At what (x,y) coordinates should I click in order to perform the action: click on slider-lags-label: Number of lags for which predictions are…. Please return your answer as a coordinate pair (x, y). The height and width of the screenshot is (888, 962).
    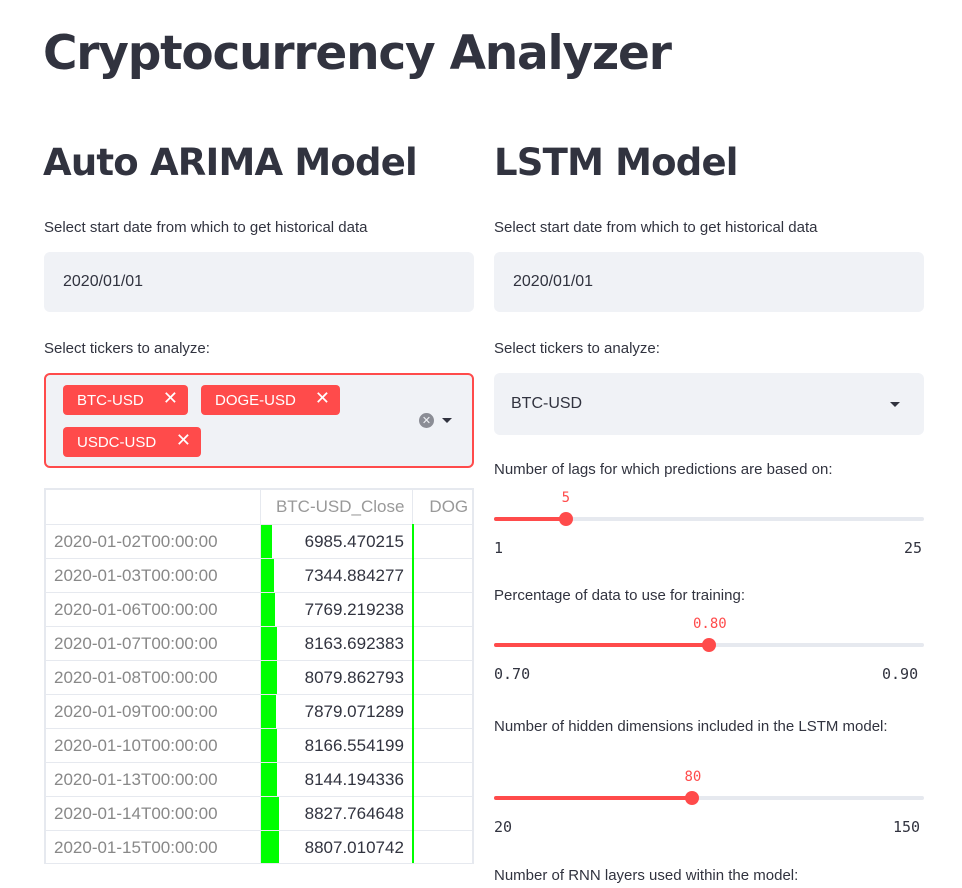
    Looking at the image, I should click on (663, 469).